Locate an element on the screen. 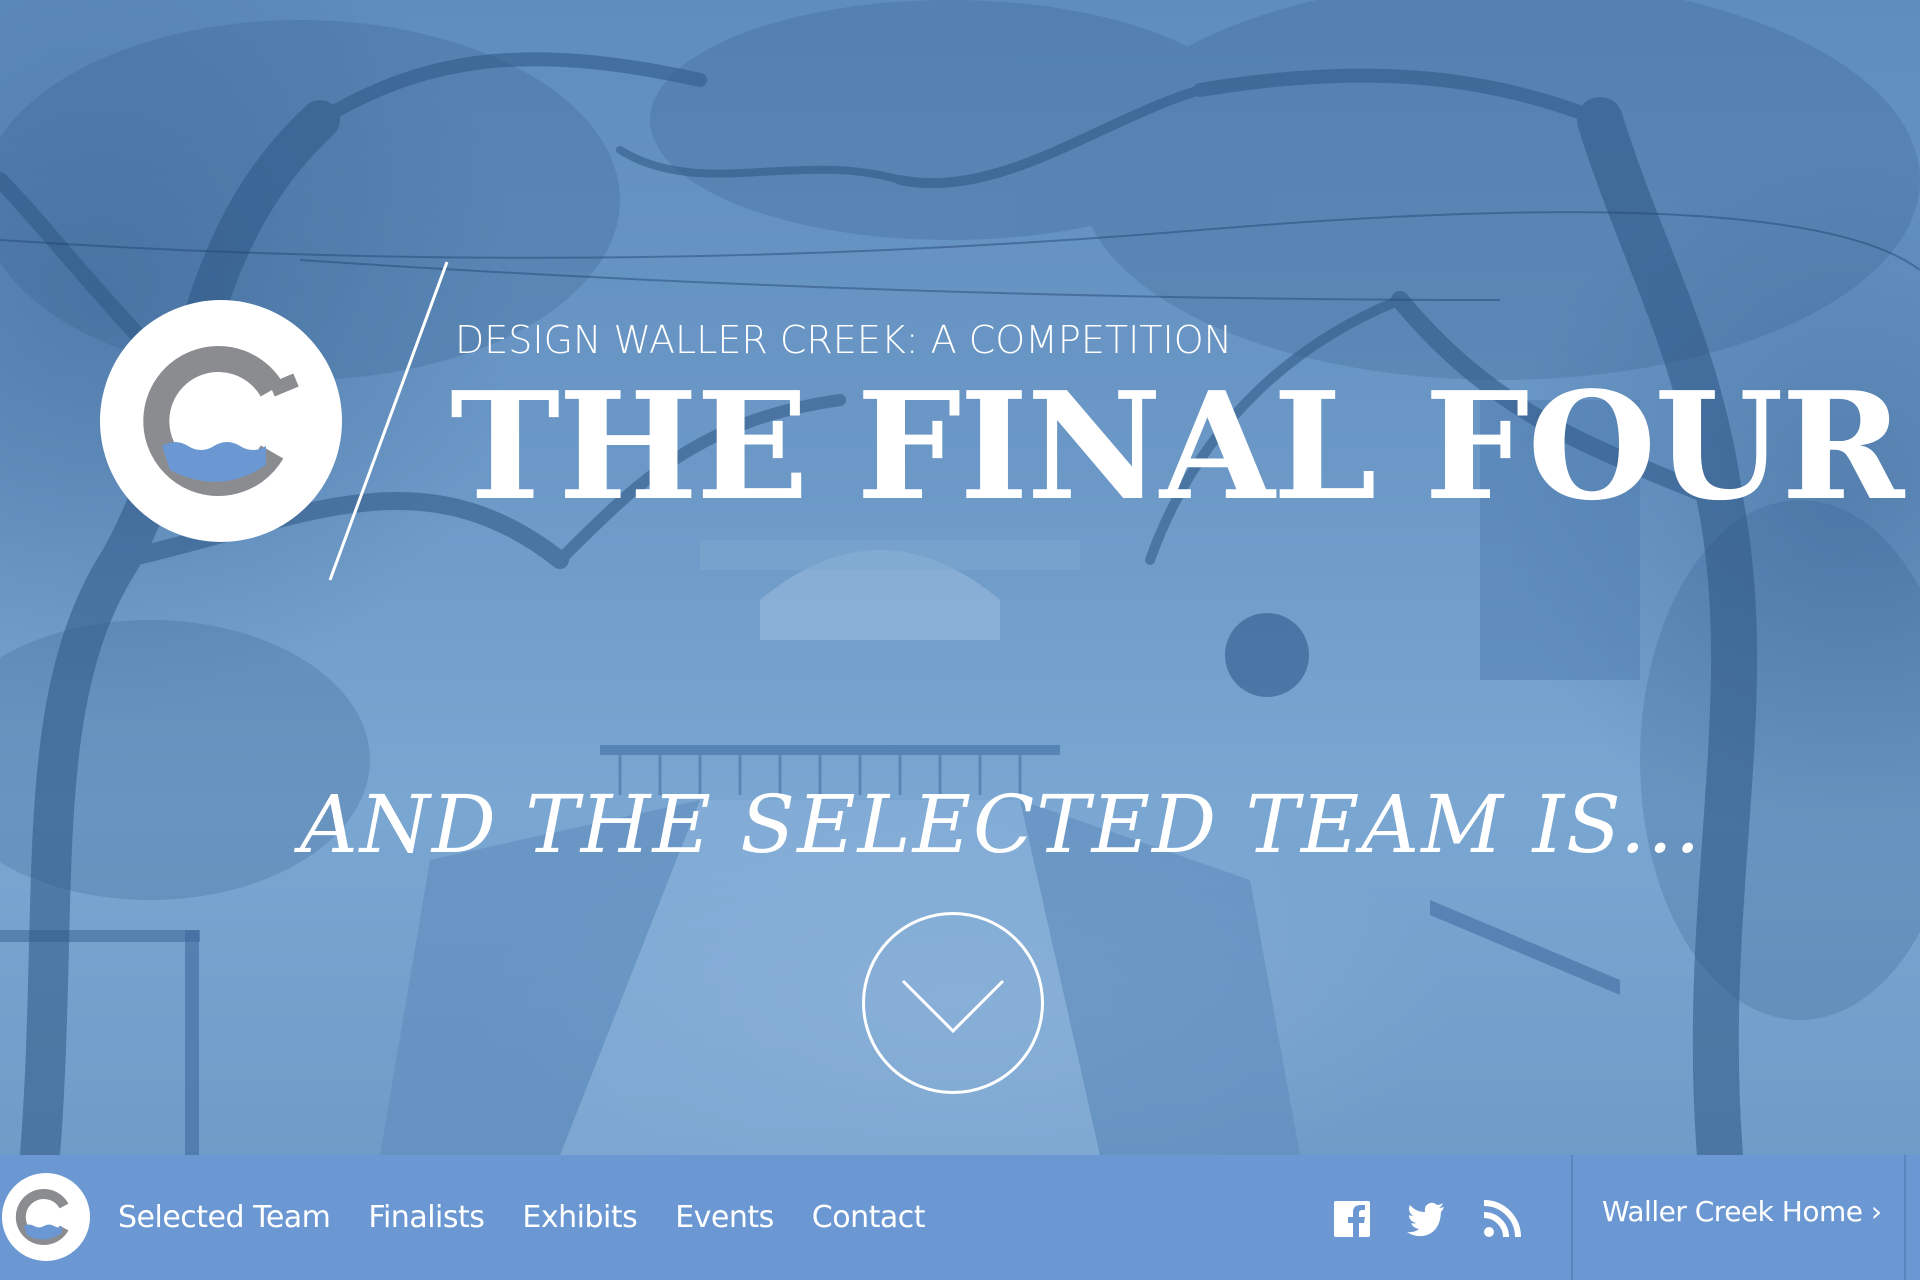 Image resolution: width=1920 pixels, height=1280 pixels. logo-c-icon is located at coordinates (42, 1217).